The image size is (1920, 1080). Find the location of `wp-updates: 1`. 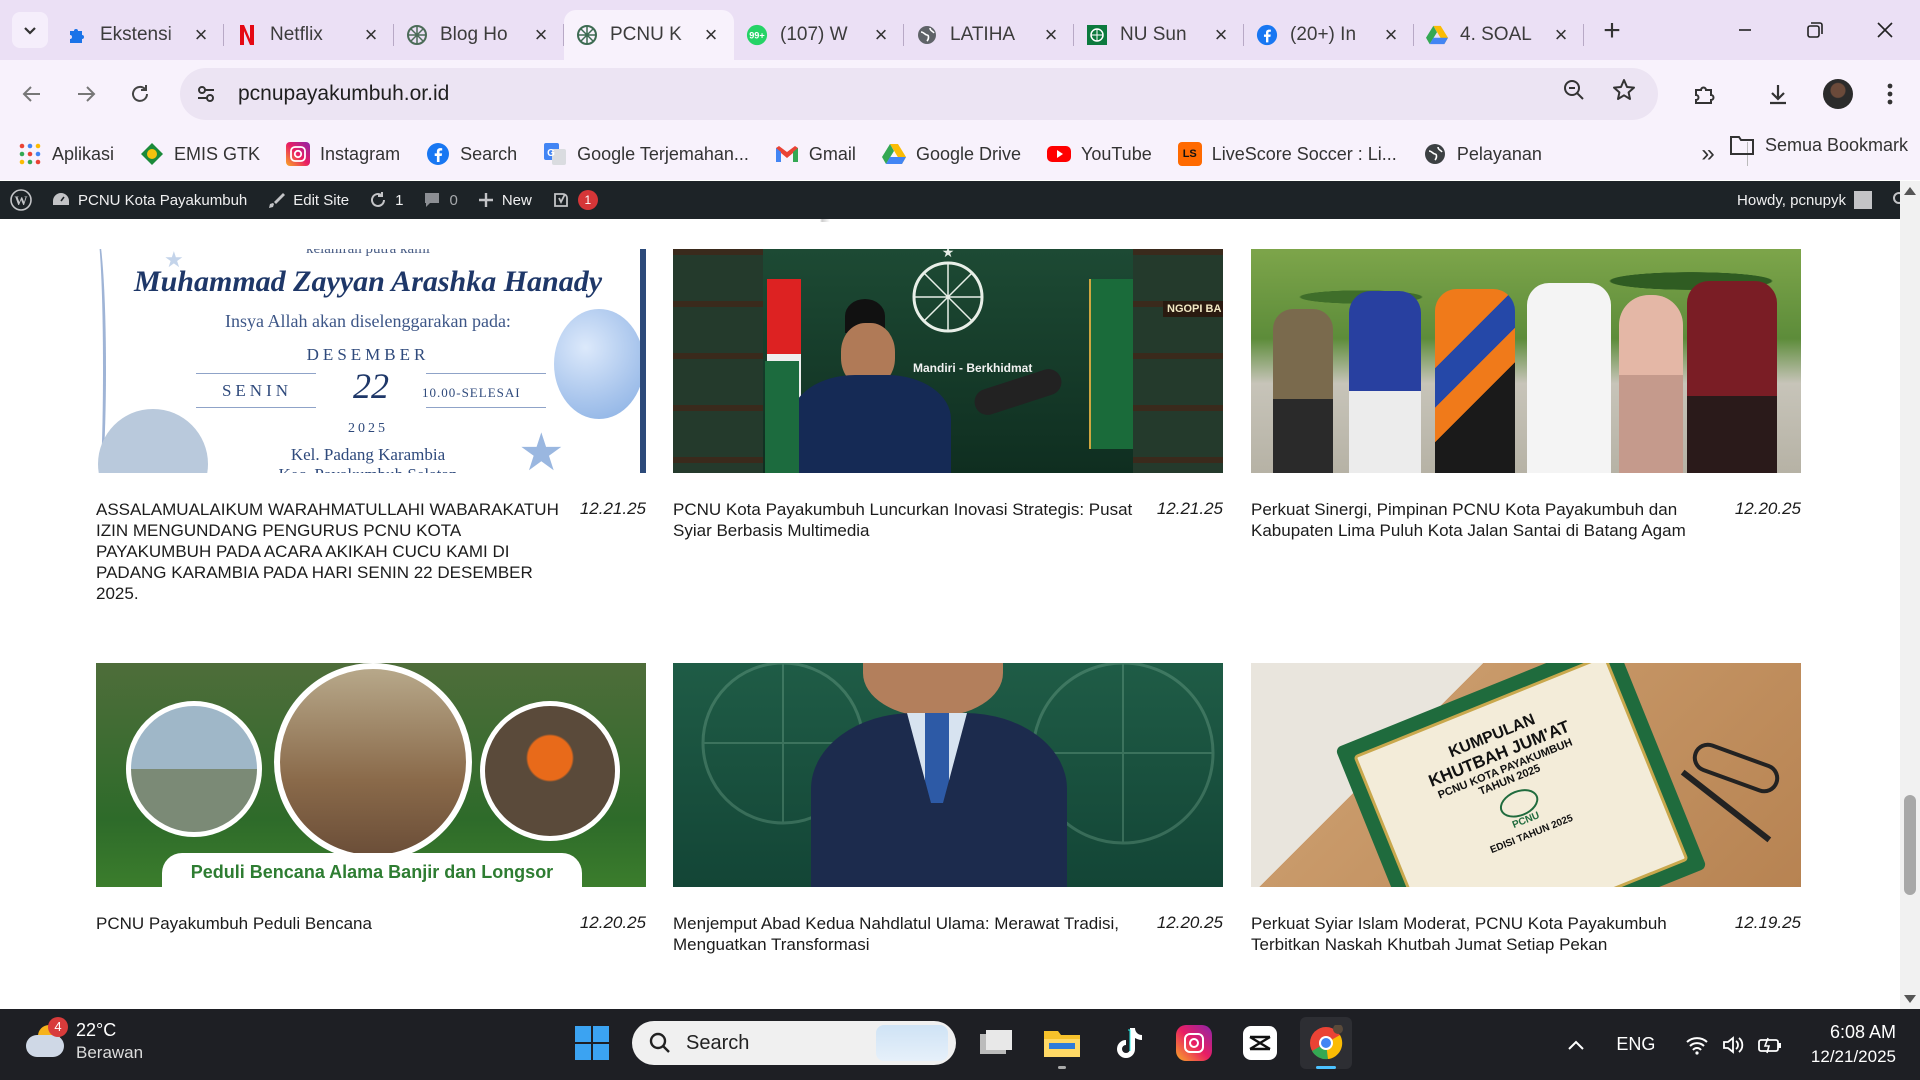

wp-updates: 1 is located at coordinates (386, 200).